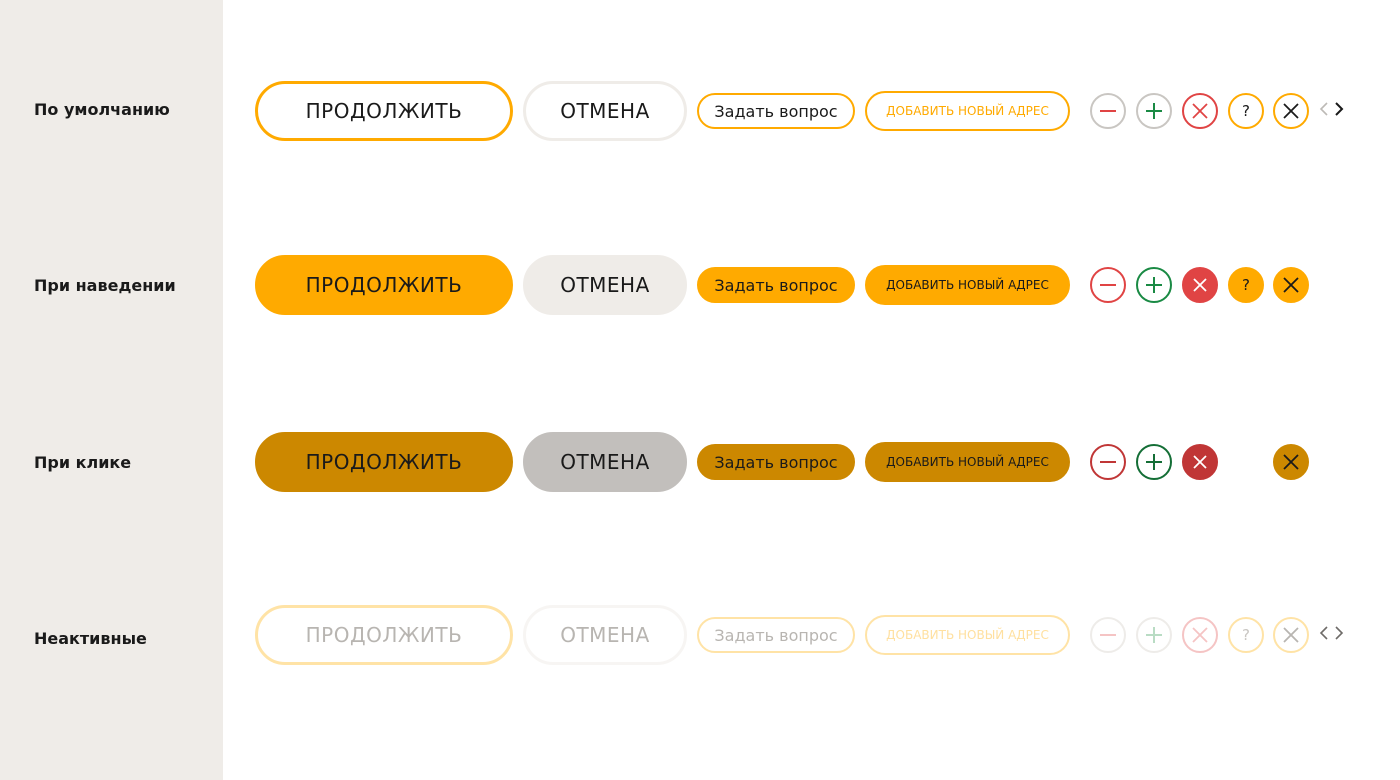 The width and height of the screenshot is (1400, 780). What do you see at coordinates (105, 285) in the screenshot?
I see `state-label-hover: При наведении` at bounding box center [105, 285].